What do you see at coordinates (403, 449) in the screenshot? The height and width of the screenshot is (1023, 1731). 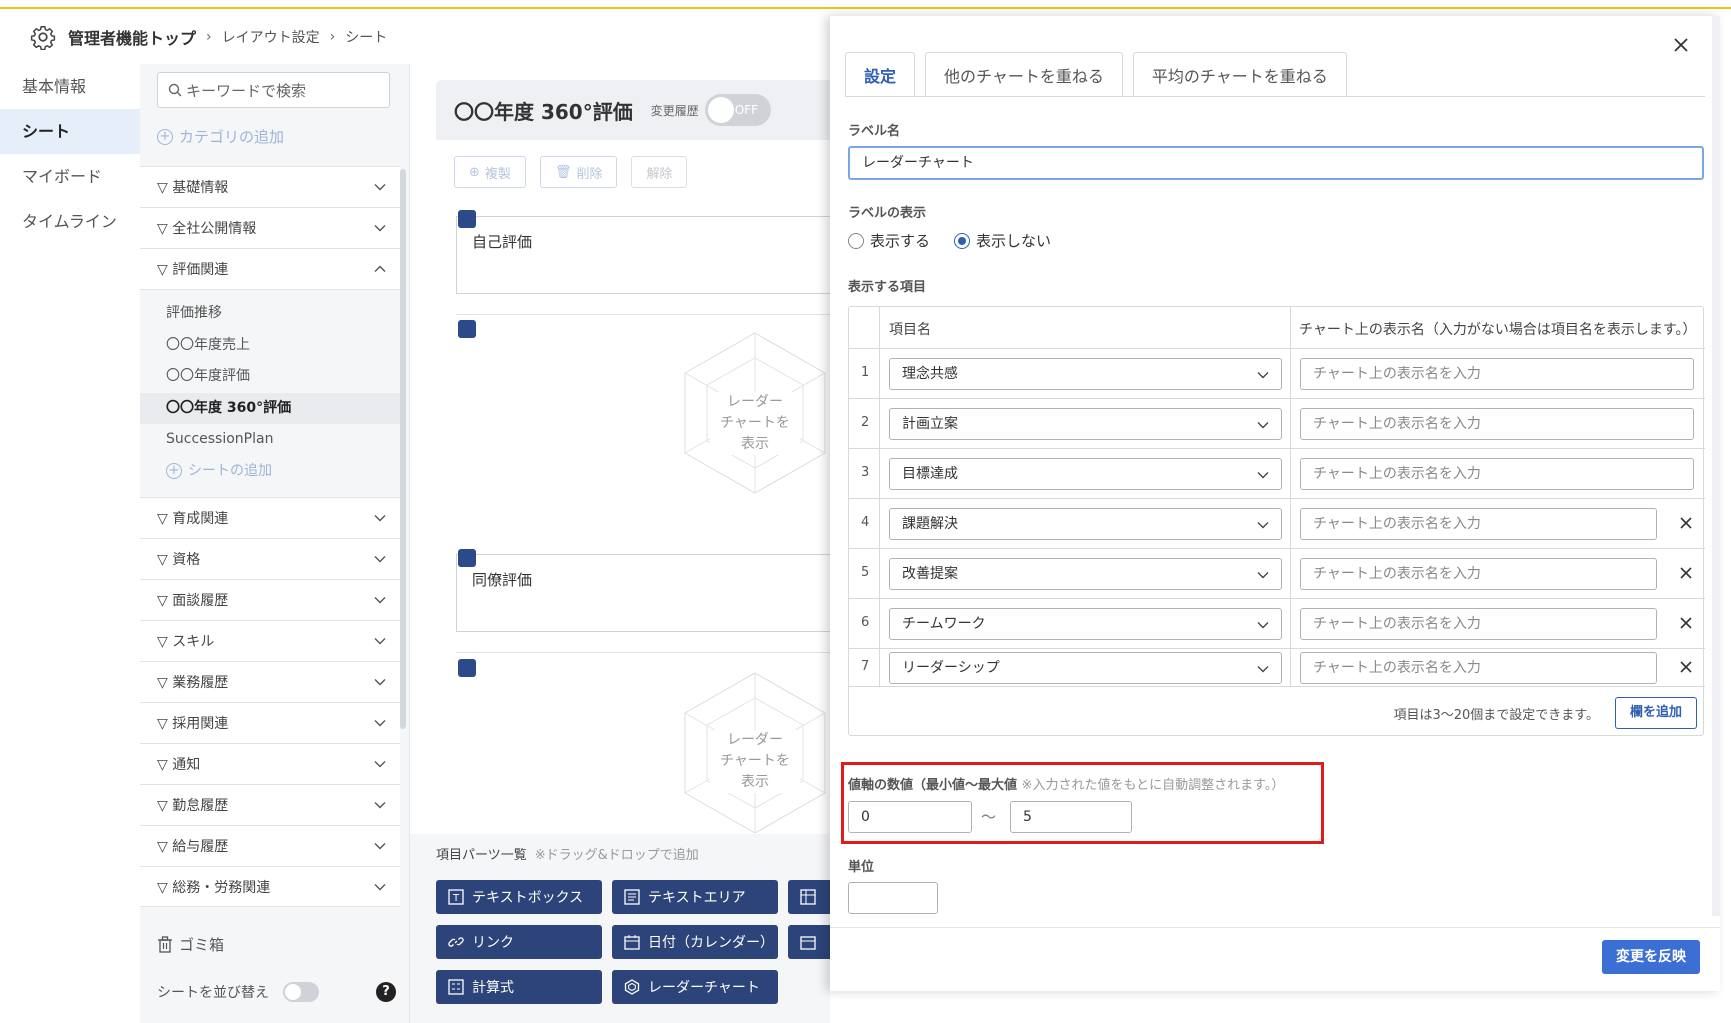 I see `category-scrollbar` at bounding box center [403, 449].